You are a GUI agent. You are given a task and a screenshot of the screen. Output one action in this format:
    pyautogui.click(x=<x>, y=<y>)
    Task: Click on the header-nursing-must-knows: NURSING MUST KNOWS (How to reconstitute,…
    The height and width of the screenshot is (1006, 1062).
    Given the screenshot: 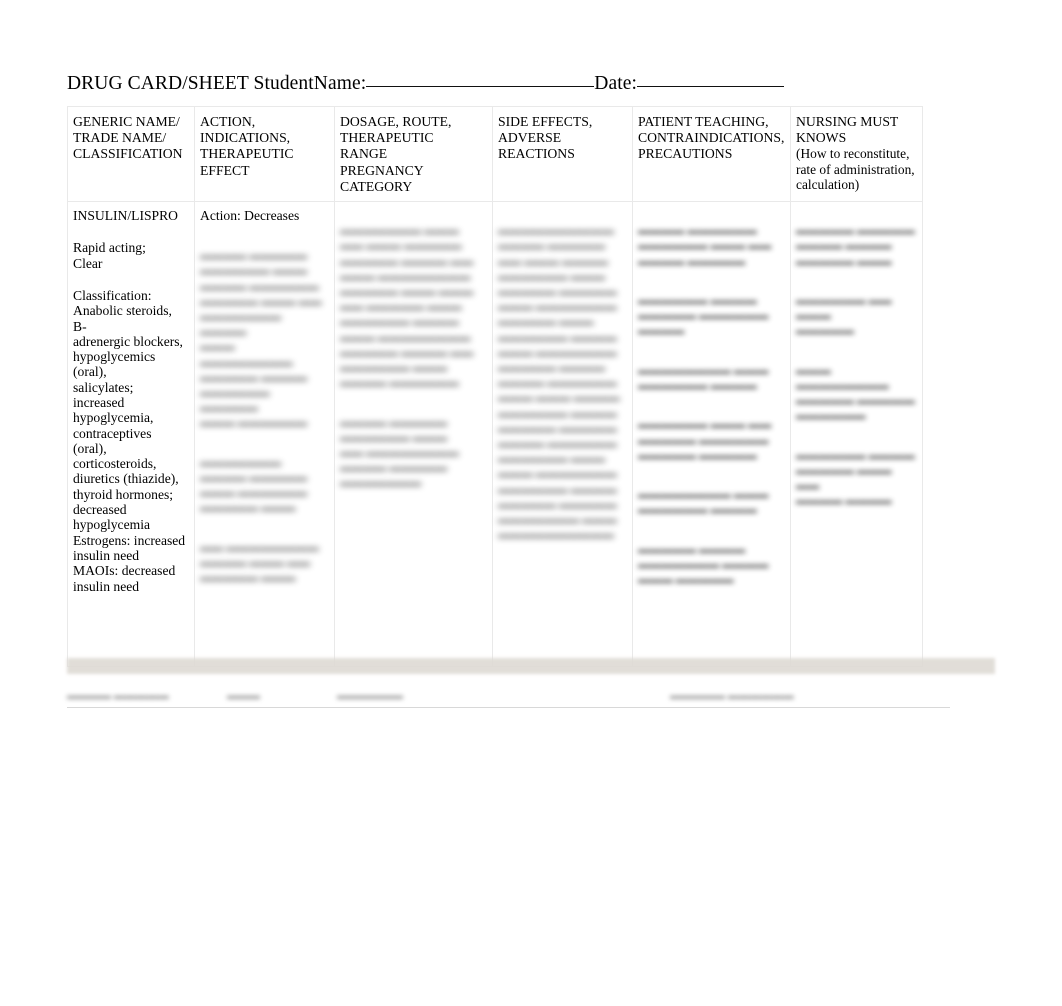 What is the action you would take?
    pyautogui.click(x=856, y=154)
    